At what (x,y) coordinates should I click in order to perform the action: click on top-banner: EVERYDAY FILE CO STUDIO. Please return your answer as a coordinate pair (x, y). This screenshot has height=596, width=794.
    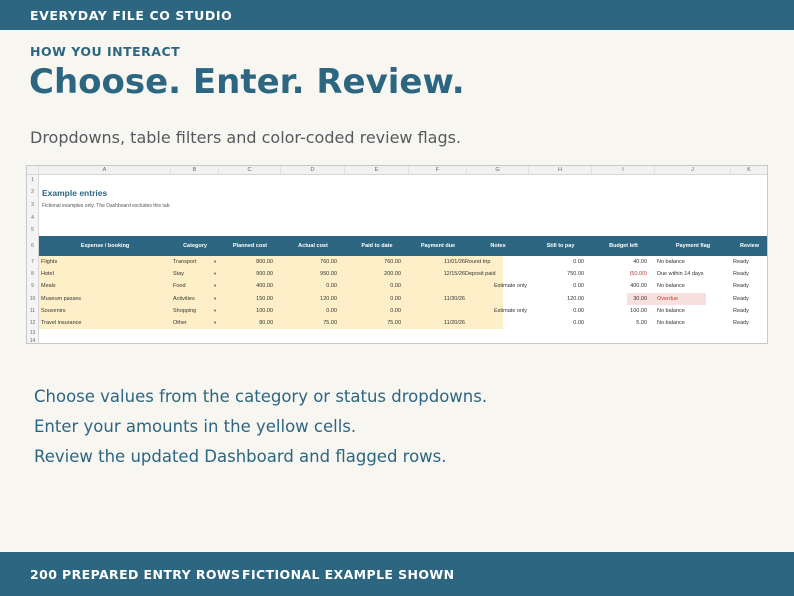
    Looking at the image, I should click on (397, 15).